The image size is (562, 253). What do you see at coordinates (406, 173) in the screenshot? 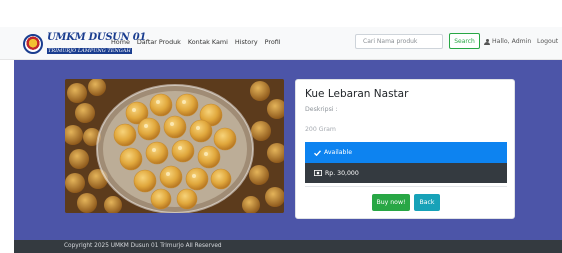
I see `price-row: Rp. 30,000` at bounding box center [406, 173].